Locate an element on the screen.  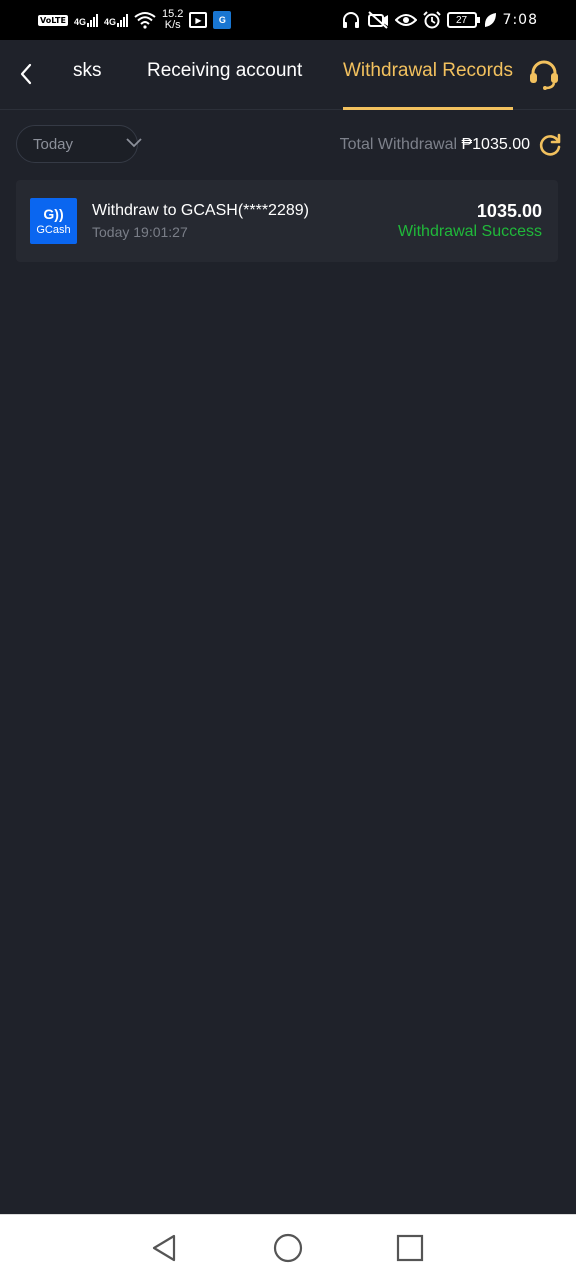
leaf-icon is located at coordinates (490, 20).